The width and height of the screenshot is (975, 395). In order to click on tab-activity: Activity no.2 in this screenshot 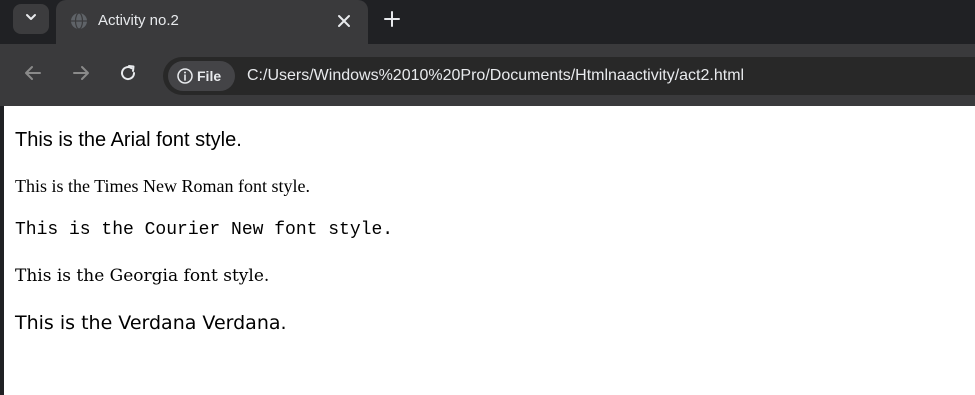, I will do `click(212, 22)`.